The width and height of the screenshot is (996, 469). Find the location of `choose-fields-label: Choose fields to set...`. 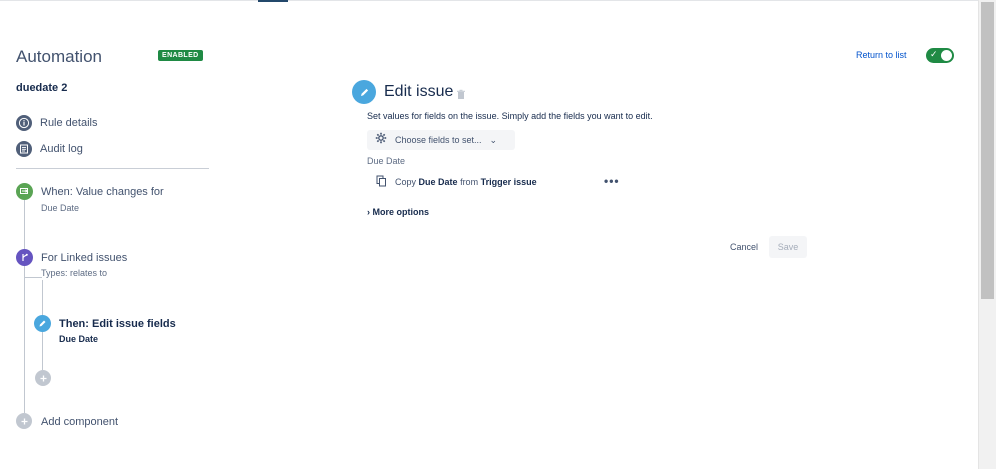

choose-fields-label: Choose fields to set... is located at coordinates (438, 140).